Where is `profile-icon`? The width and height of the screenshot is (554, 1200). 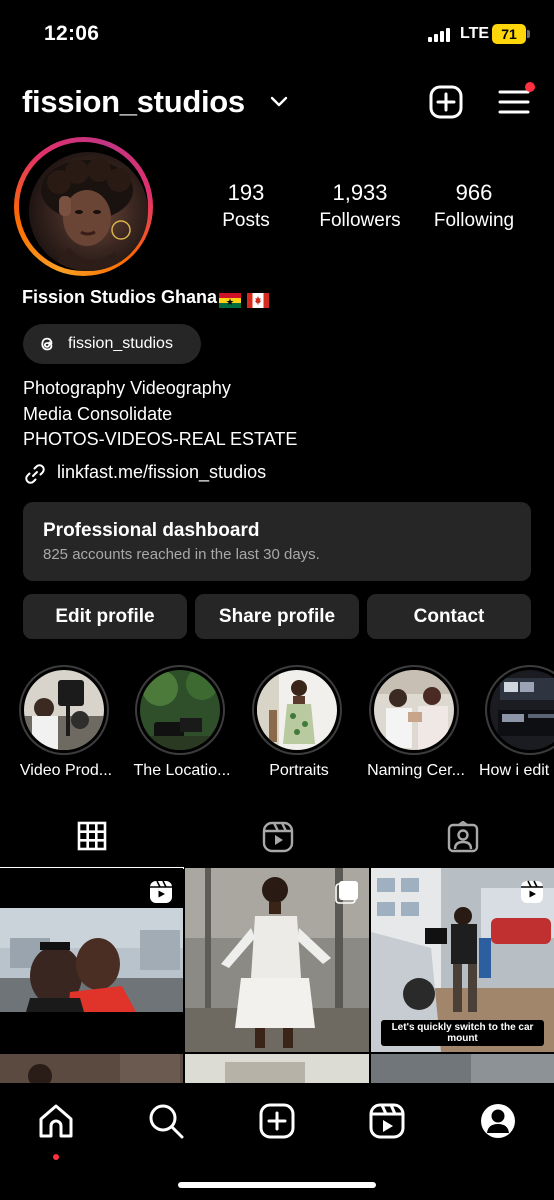
profile-icon is located at coordinates (498, 1121).